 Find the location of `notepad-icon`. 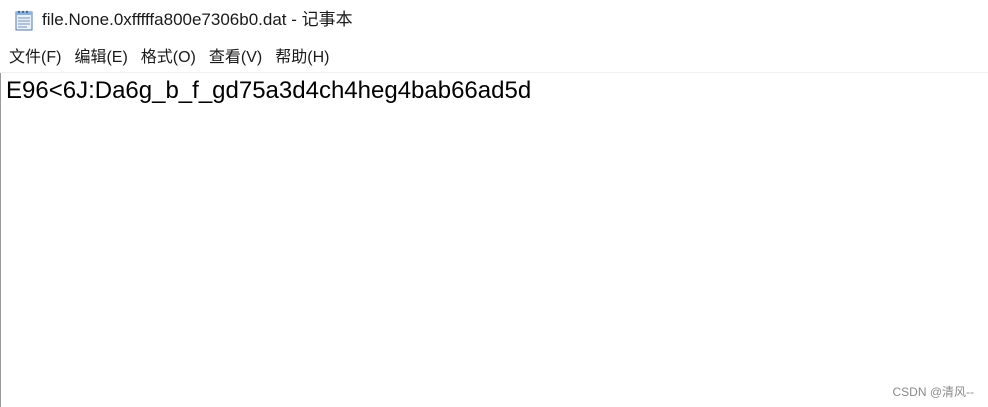

notepad-icon is located at coordinates (24, 20).